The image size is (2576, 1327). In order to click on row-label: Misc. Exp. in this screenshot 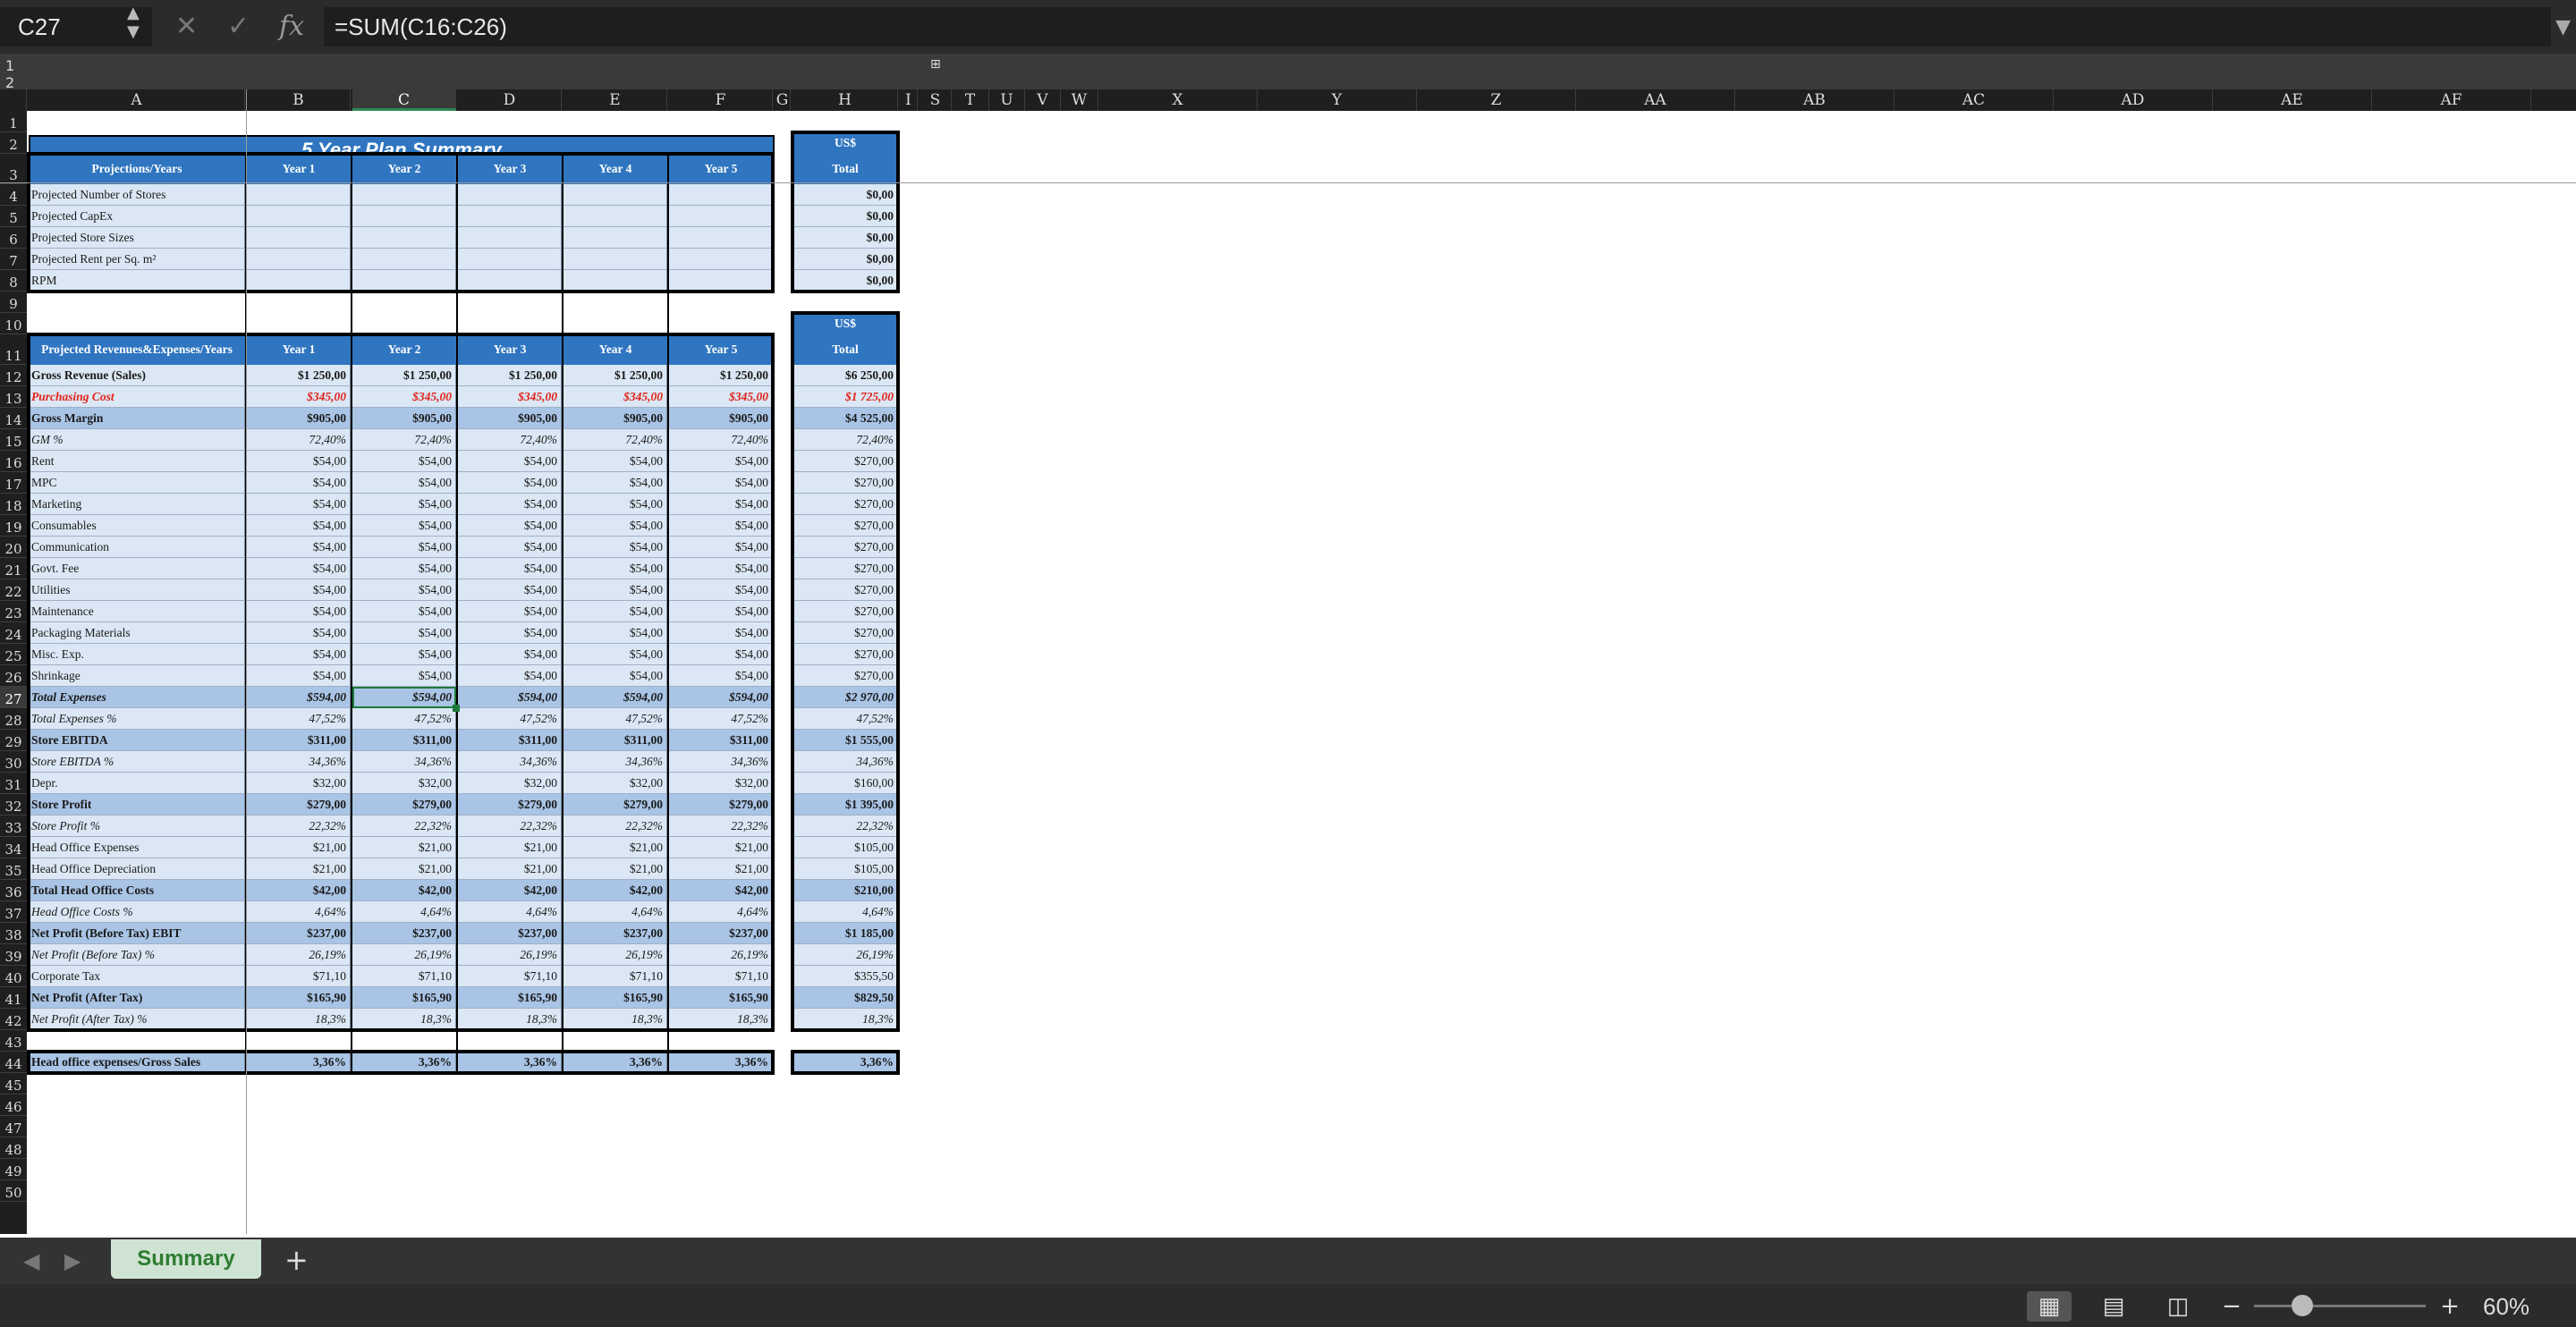, I will do `click(137, 654)`.